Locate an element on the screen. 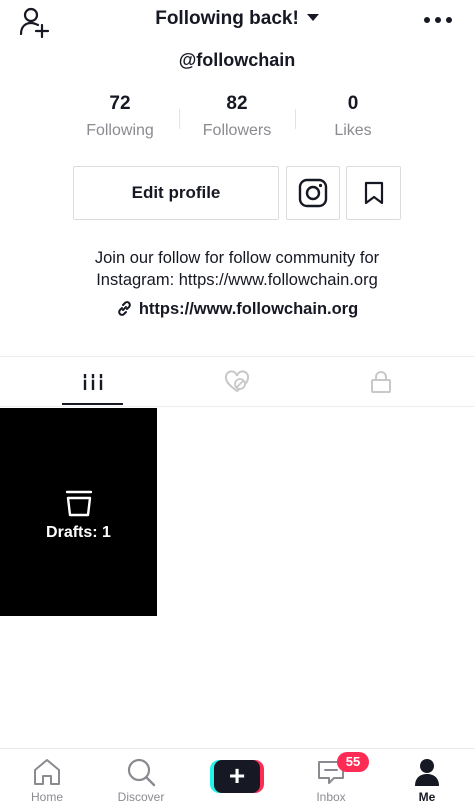 This screenshot has height=810, width=474. create-button: + is located at coordinates (237, 776).